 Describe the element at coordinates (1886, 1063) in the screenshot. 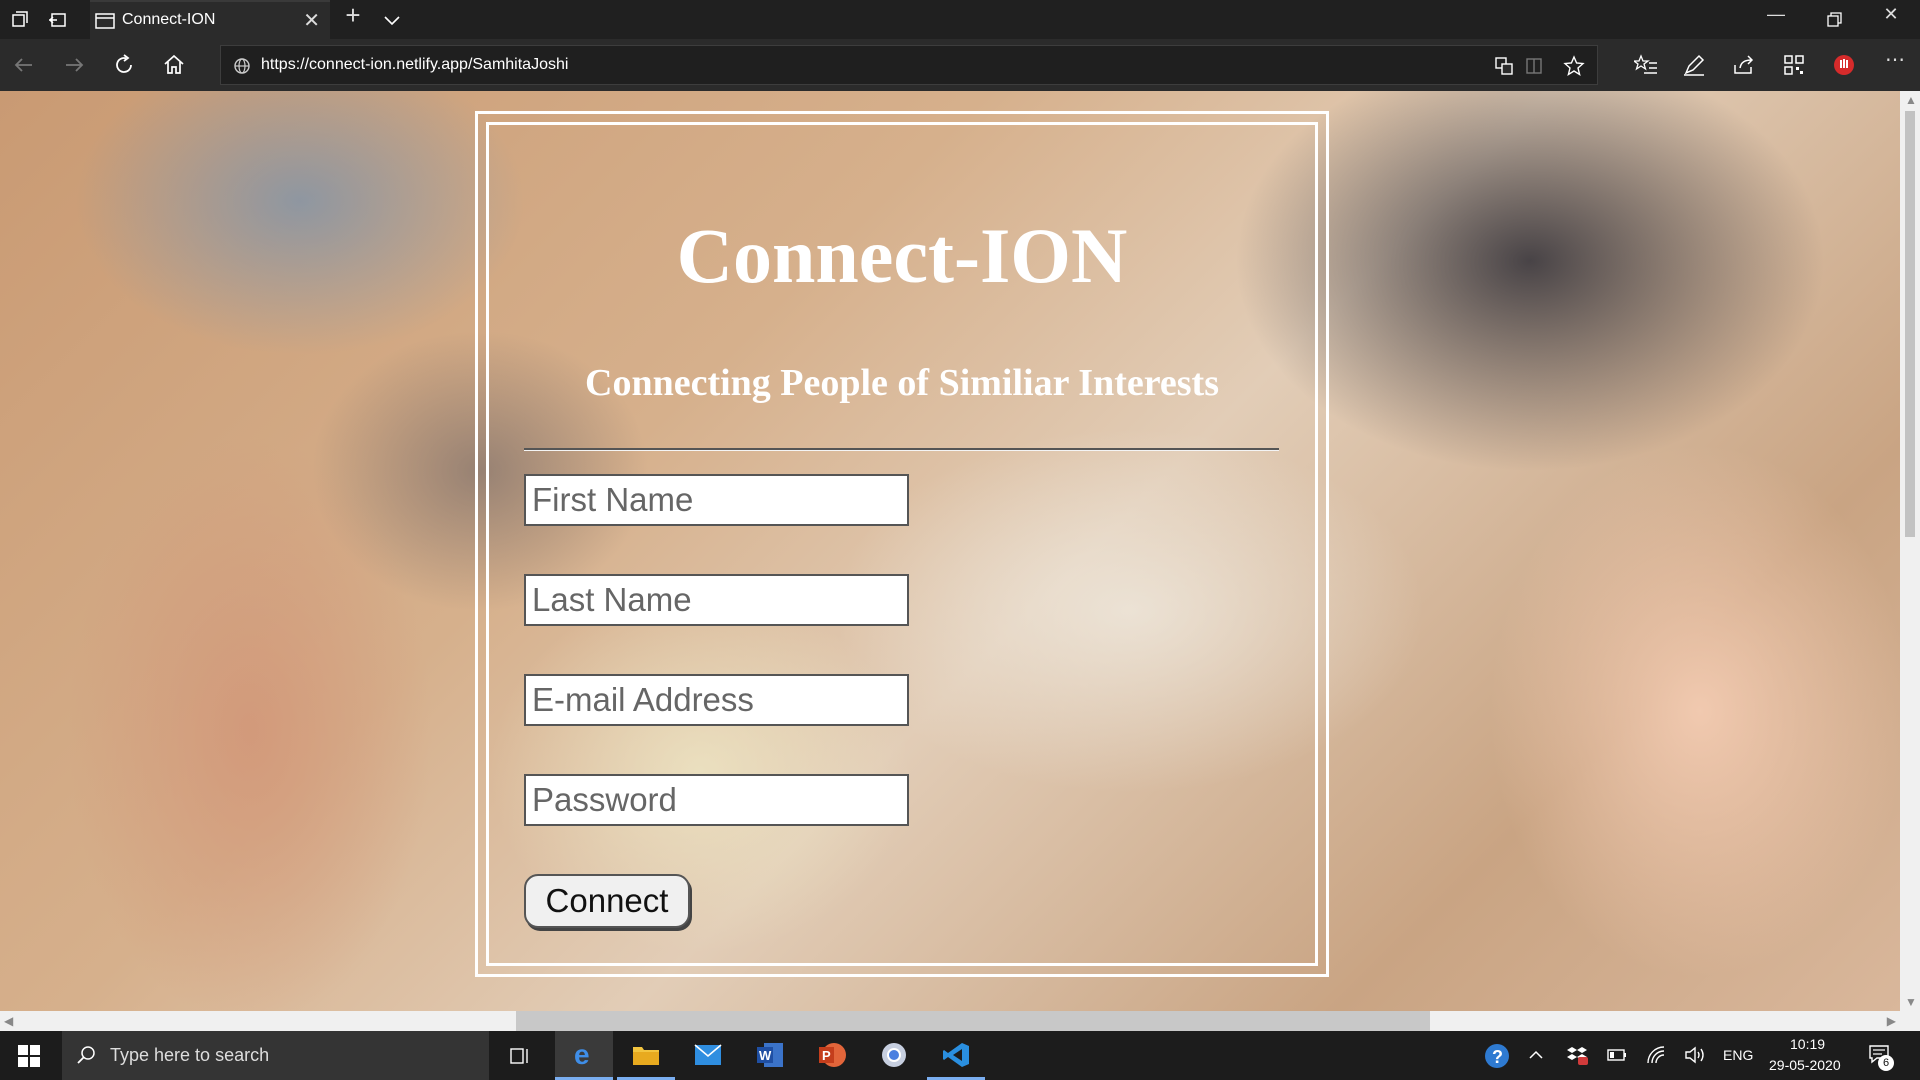

I see `notification-count-badge: 6` at that location.